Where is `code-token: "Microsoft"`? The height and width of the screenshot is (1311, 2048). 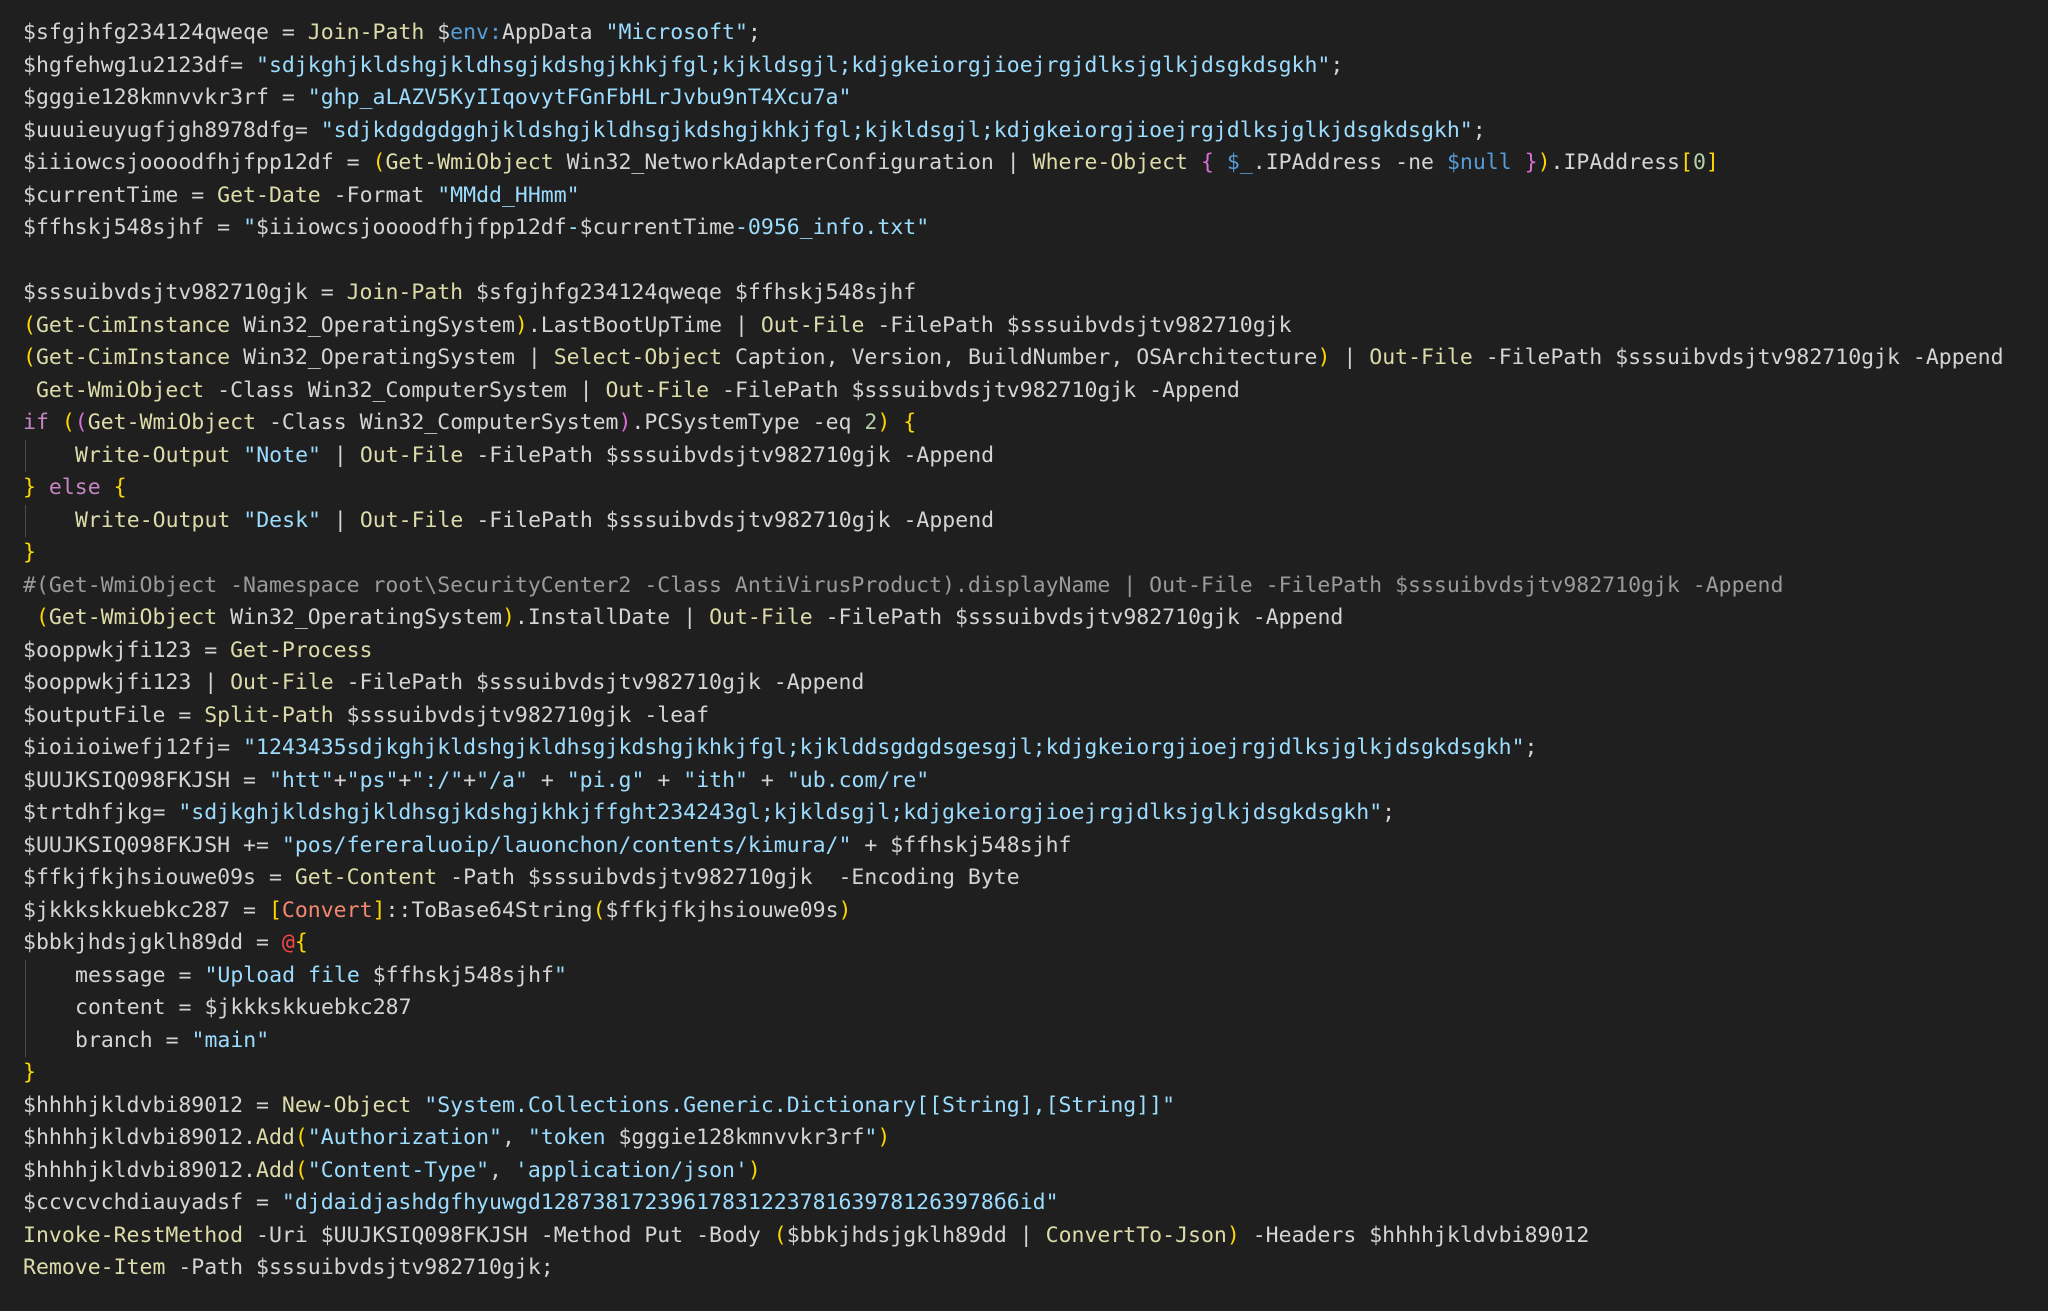
code-token: "Microsoft" is located at coordinates (676, 32).